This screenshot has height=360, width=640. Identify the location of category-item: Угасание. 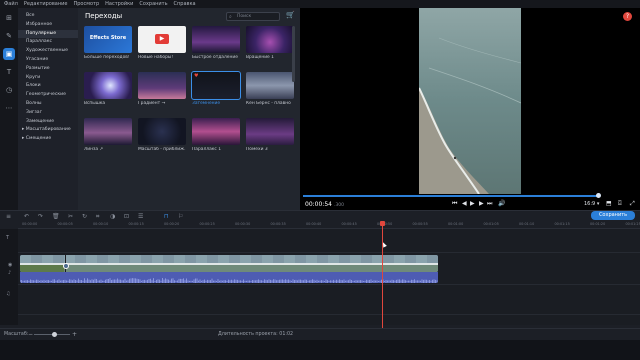
(48, 60).